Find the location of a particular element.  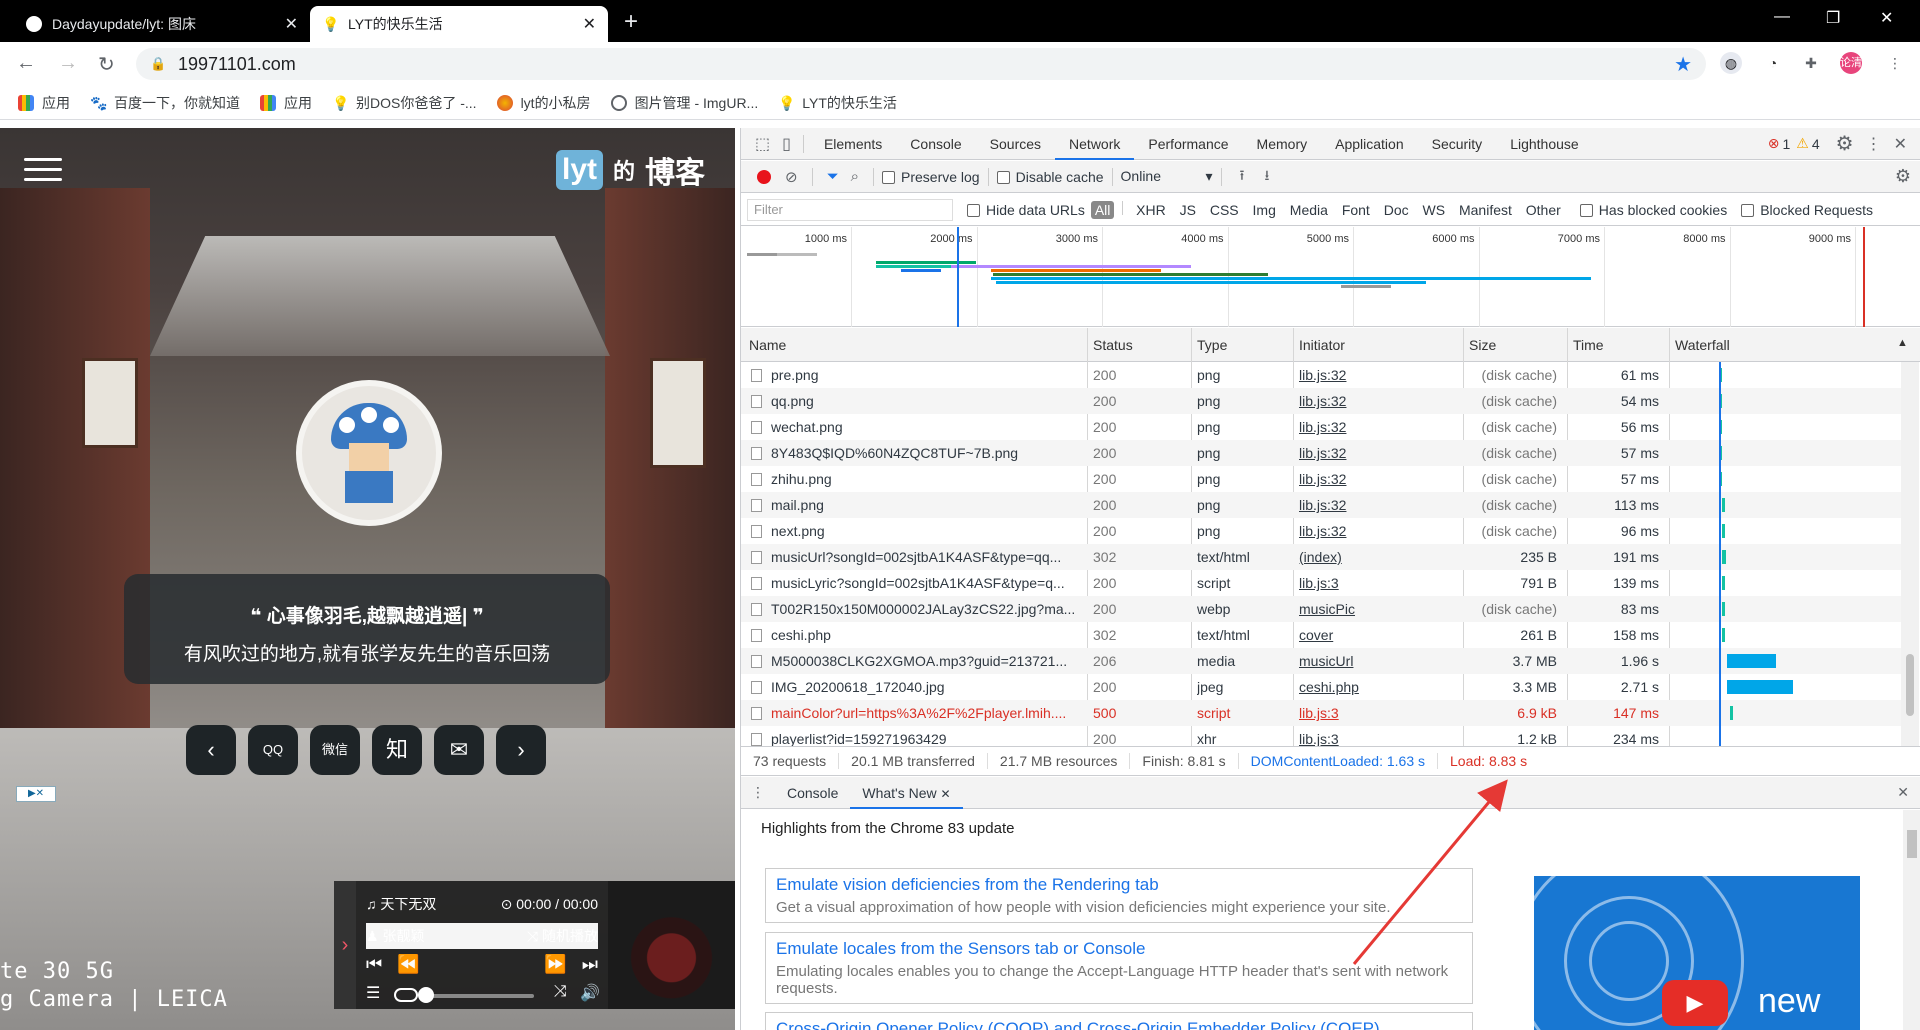

type-filter-other: Other is located at coordinates (1543, 210).